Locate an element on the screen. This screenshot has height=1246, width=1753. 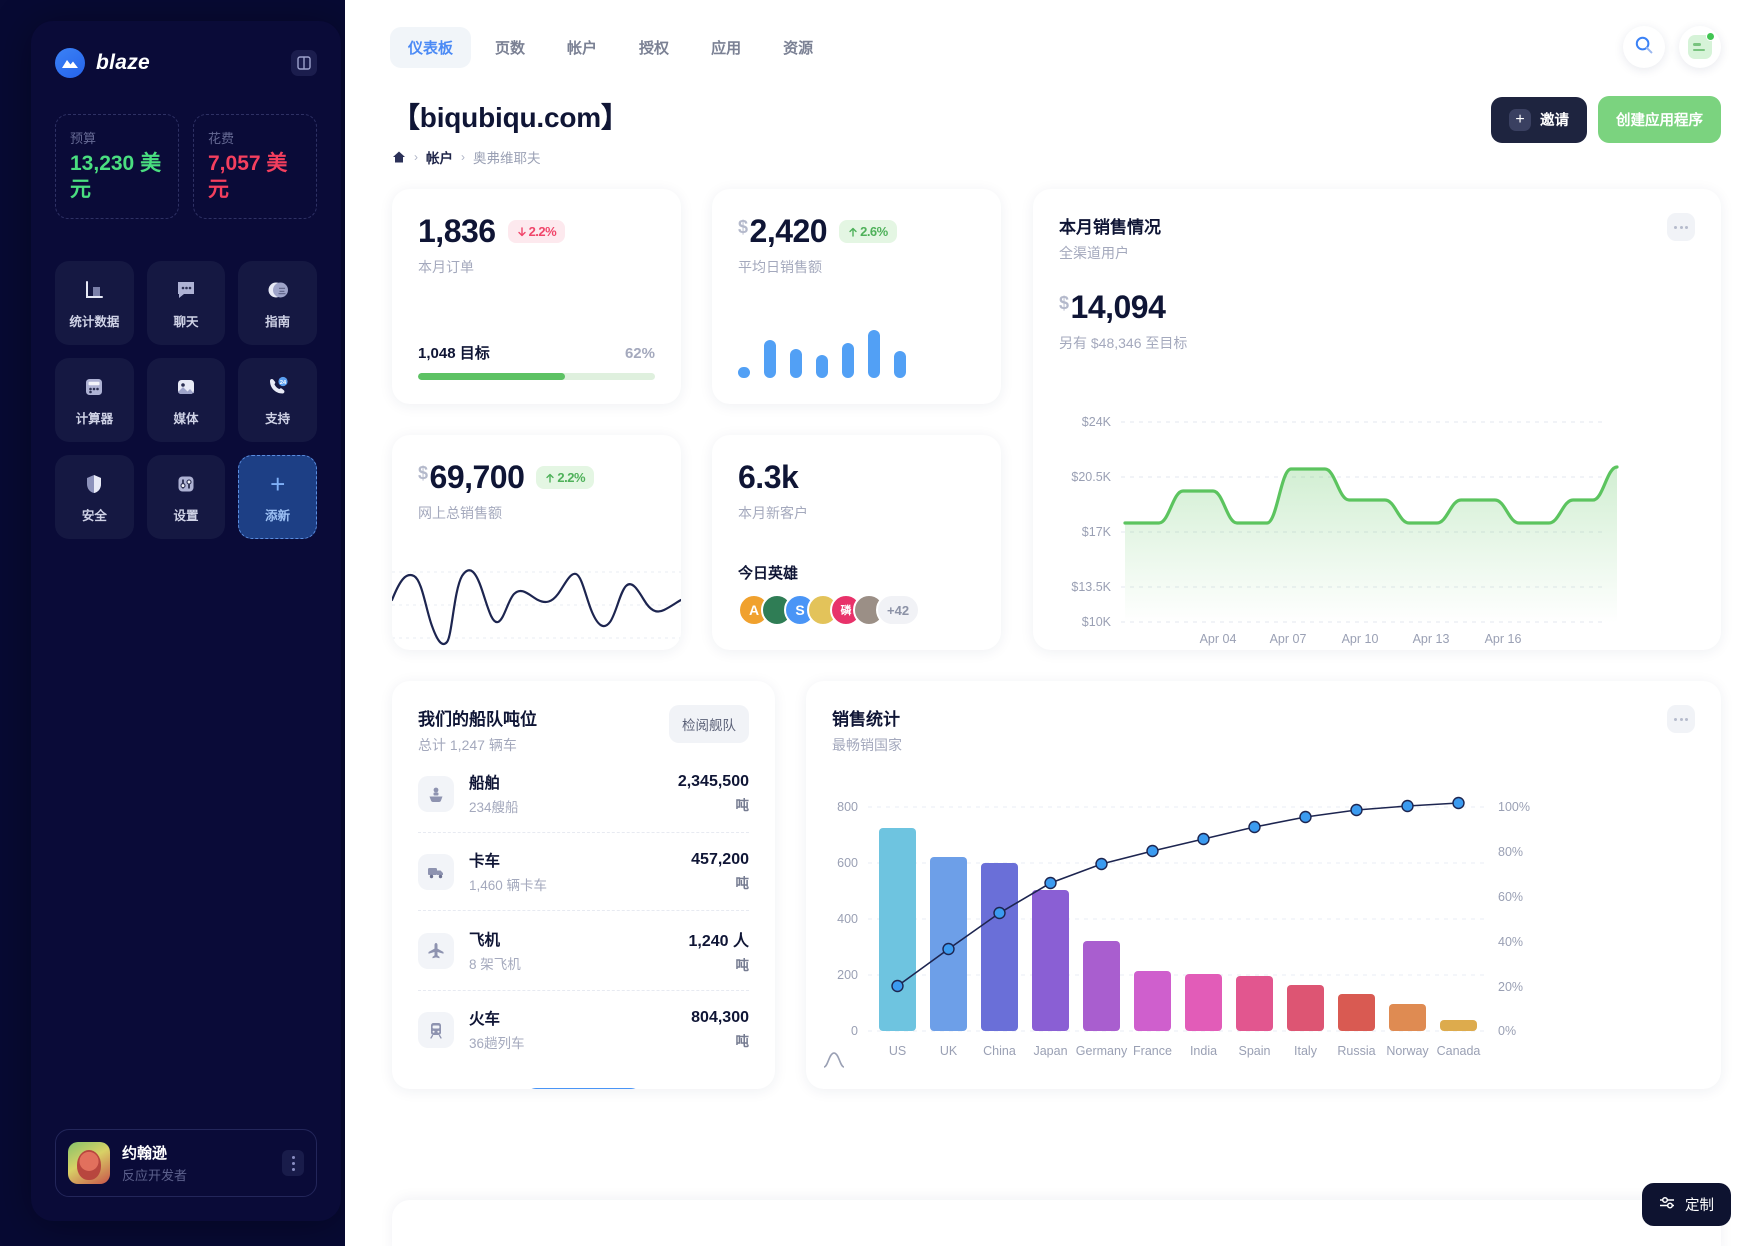
top-actions is located at coordinates (1672, 47).